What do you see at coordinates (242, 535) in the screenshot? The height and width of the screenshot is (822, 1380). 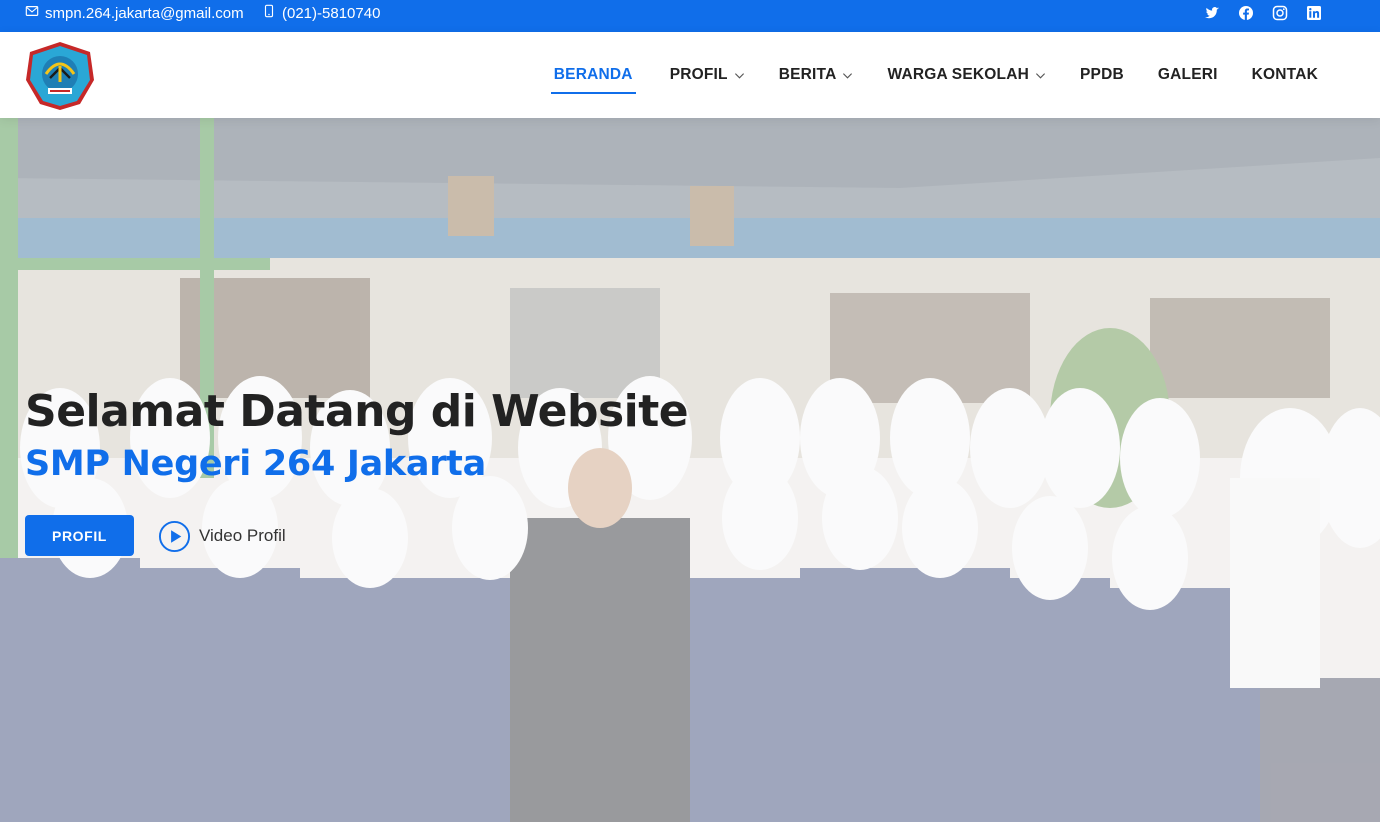 I see `video-profil-label: Video Profil` at bounding box center [242, 535].